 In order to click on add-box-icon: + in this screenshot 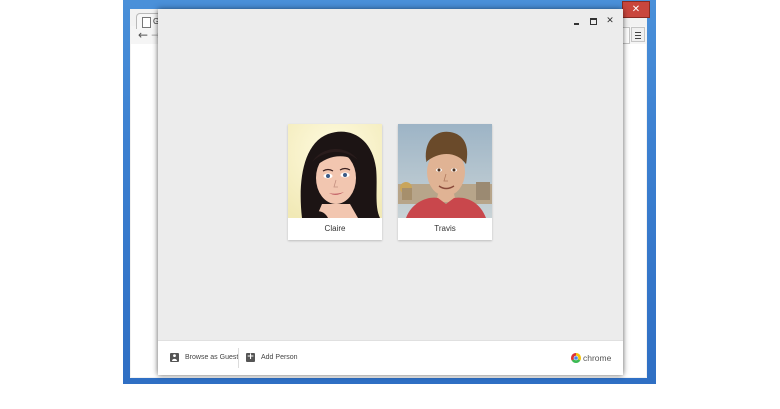, I will do `click(250, 357)`.